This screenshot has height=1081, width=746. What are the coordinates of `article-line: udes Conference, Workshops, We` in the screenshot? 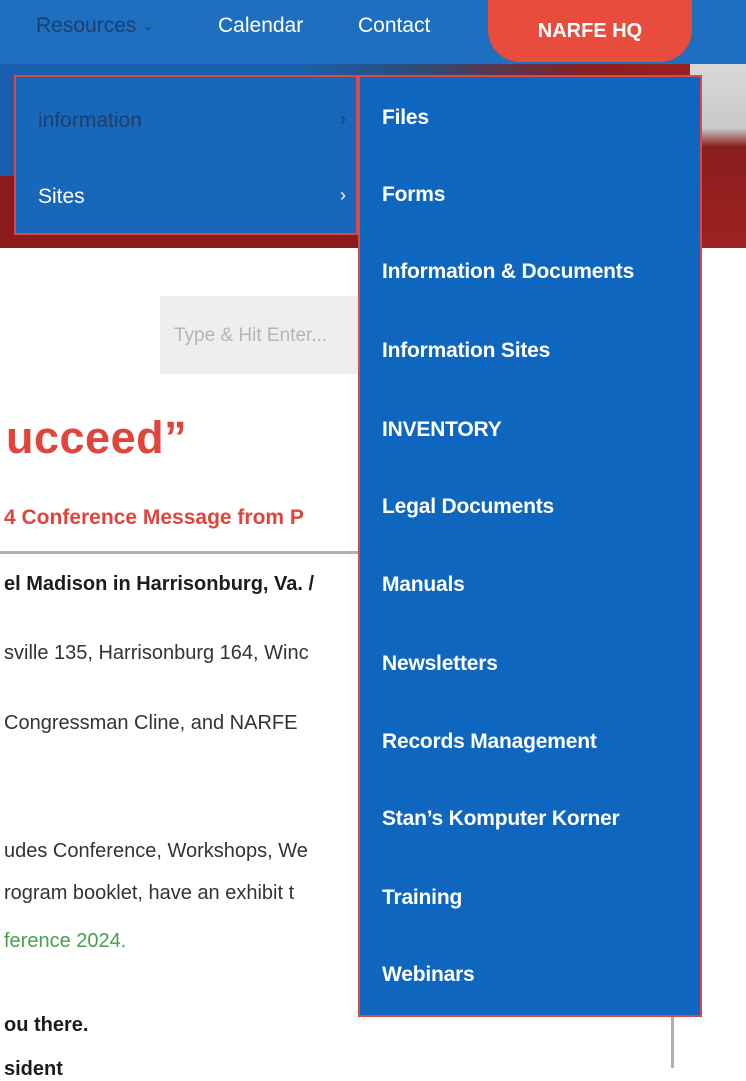 It's located at (156, 851).